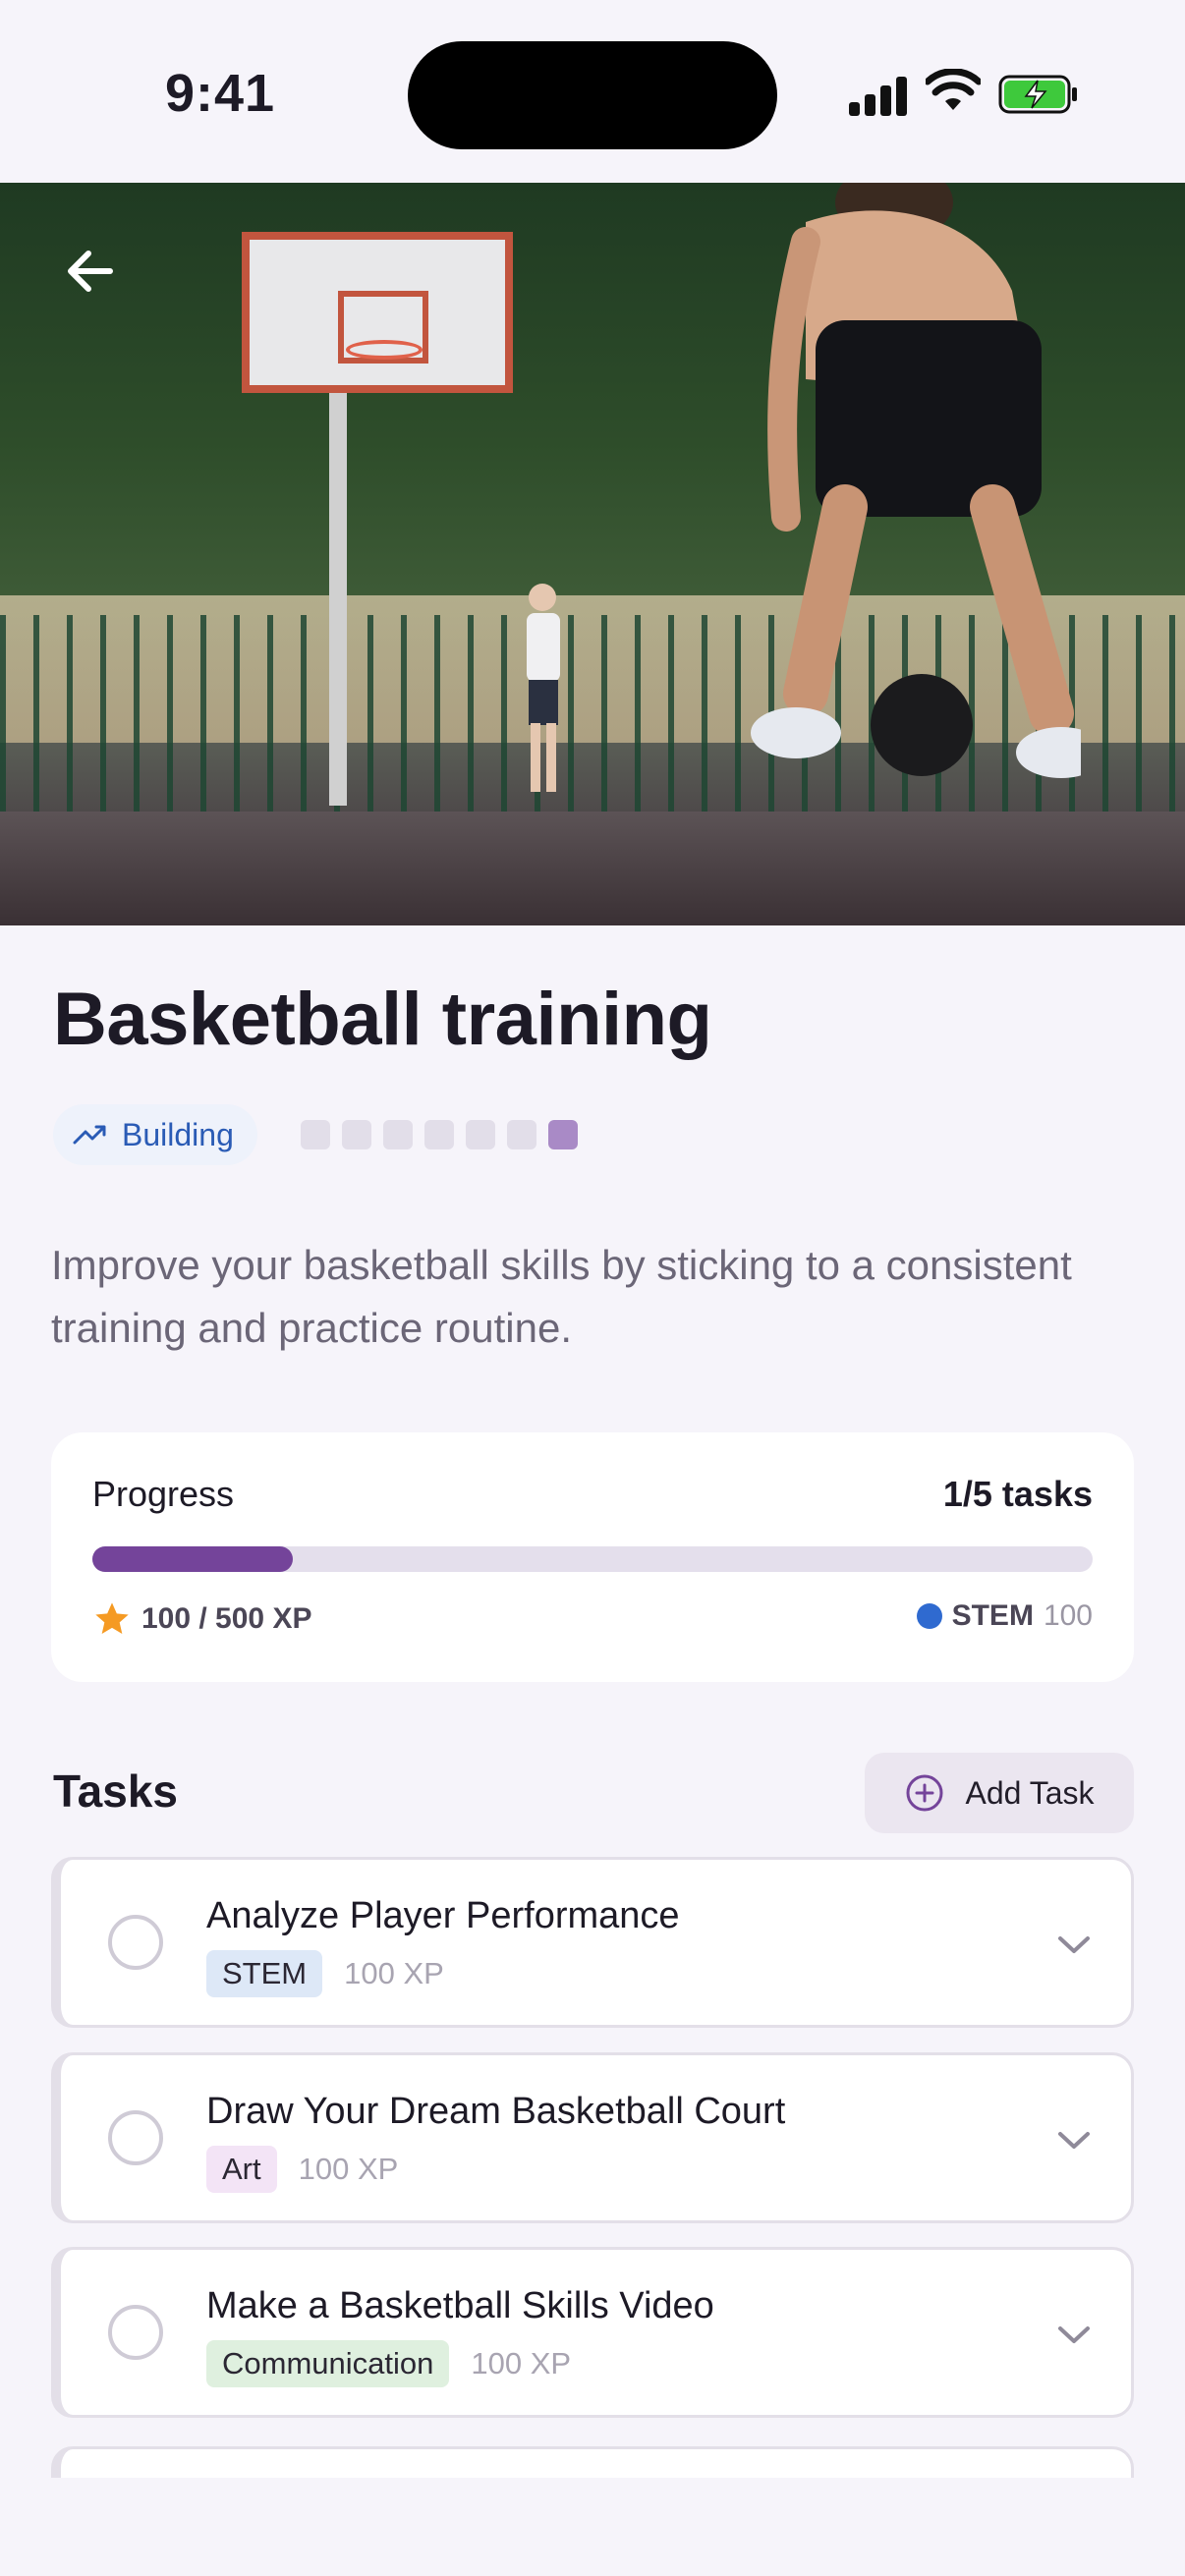  I want to click on progress-bar-fill, so click(193, 1559).